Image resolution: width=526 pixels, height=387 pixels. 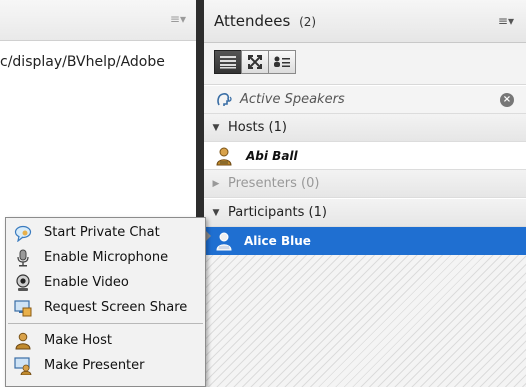 I want to click on menu-item-make-presenter: Make Presenter, so click(x=105, y=365).